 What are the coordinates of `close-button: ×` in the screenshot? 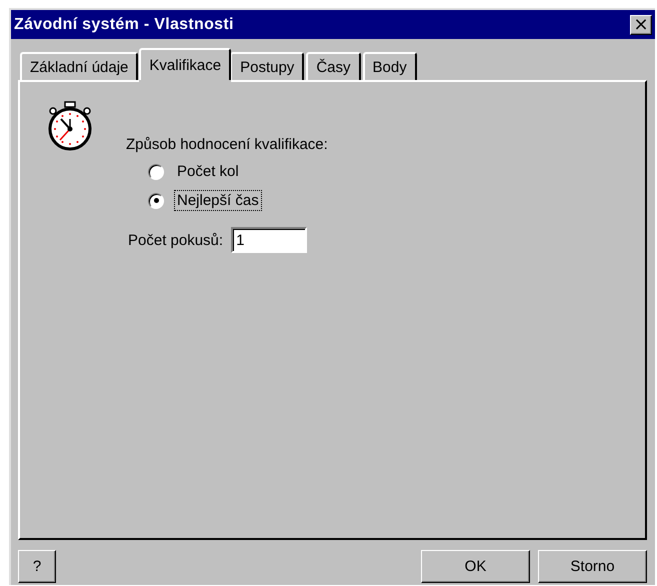 It's located at (641, 24).